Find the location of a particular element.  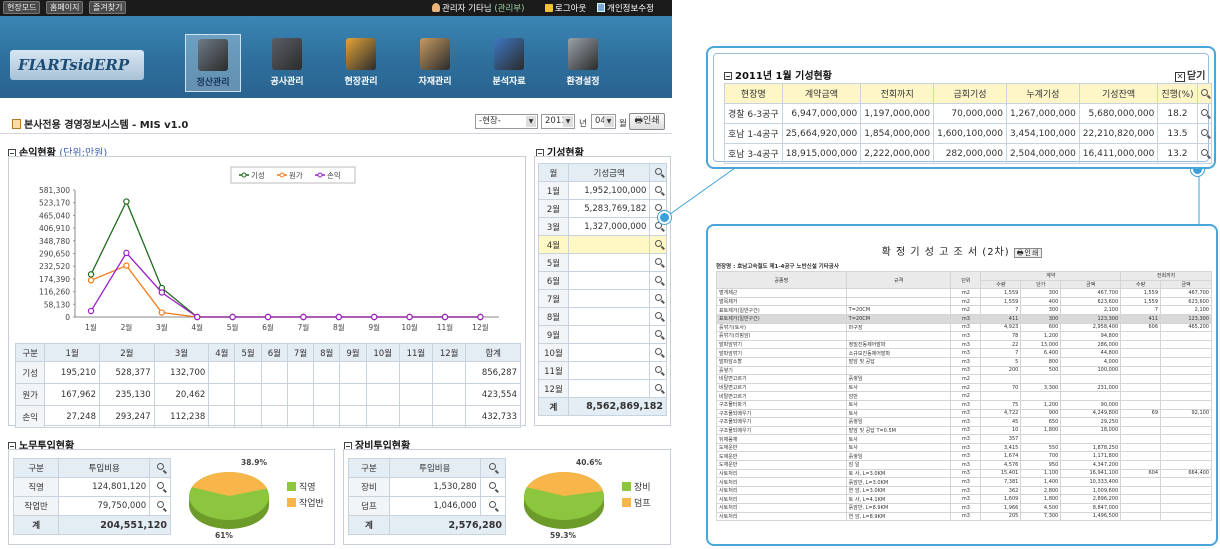

table-cell: 44,800 is located at coordinates (1091, 353).